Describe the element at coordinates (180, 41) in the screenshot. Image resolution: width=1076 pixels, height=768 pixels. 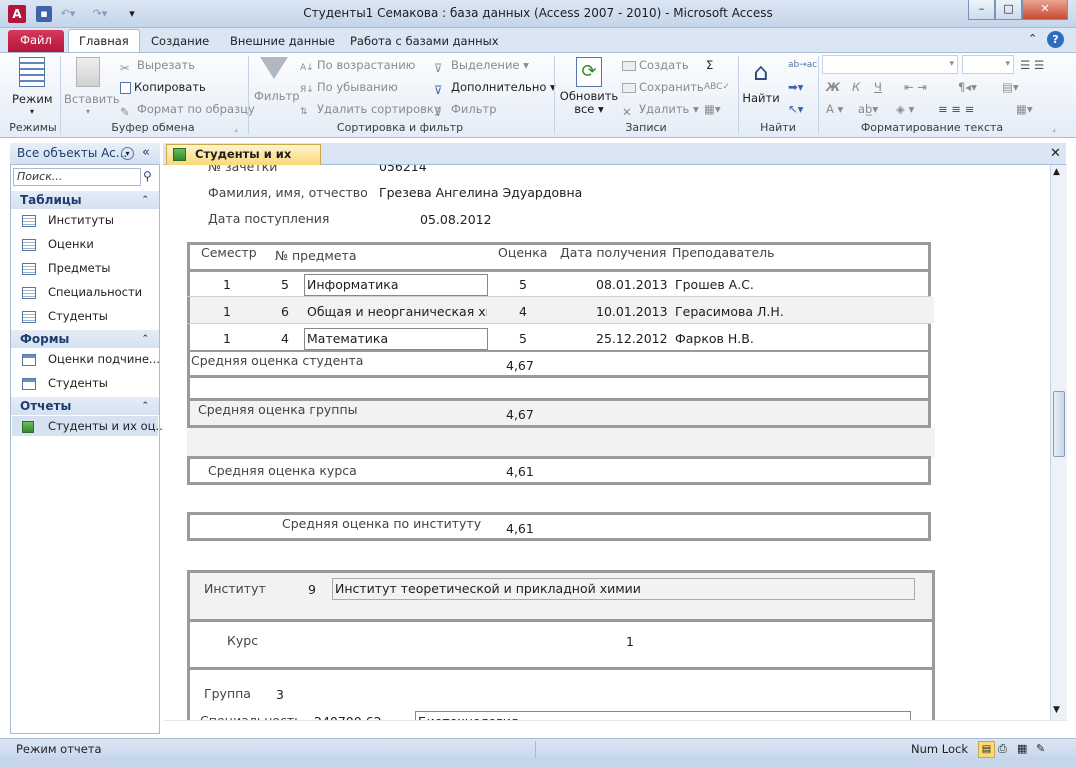
I see `tab-create: Создание` at that location.